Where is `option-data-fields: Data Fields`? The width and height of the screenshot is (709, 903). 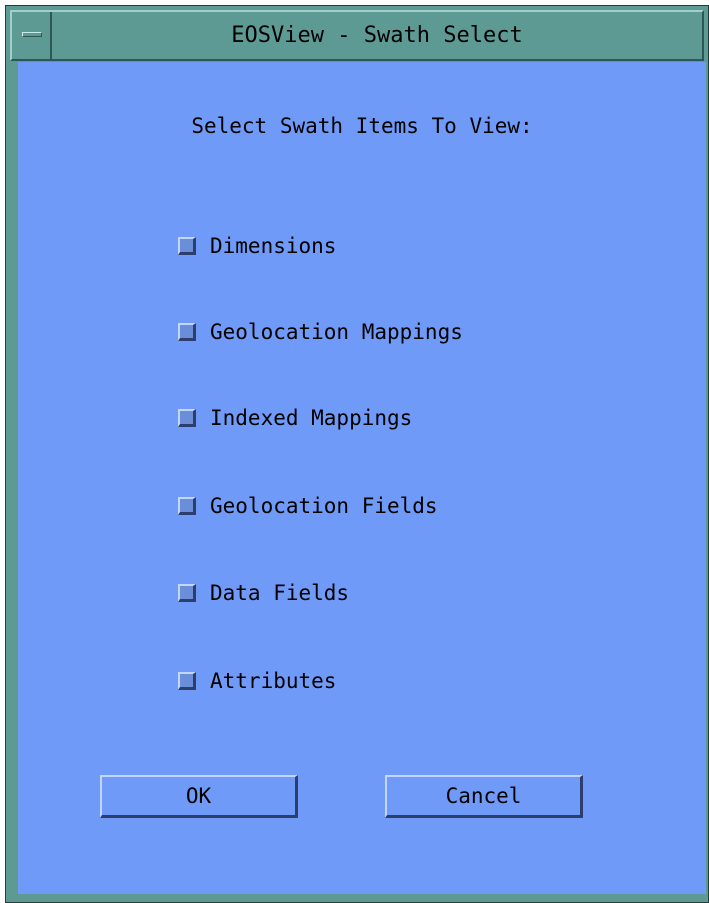 option-data-fields: Data Fields is located at coordinates (263, 593).